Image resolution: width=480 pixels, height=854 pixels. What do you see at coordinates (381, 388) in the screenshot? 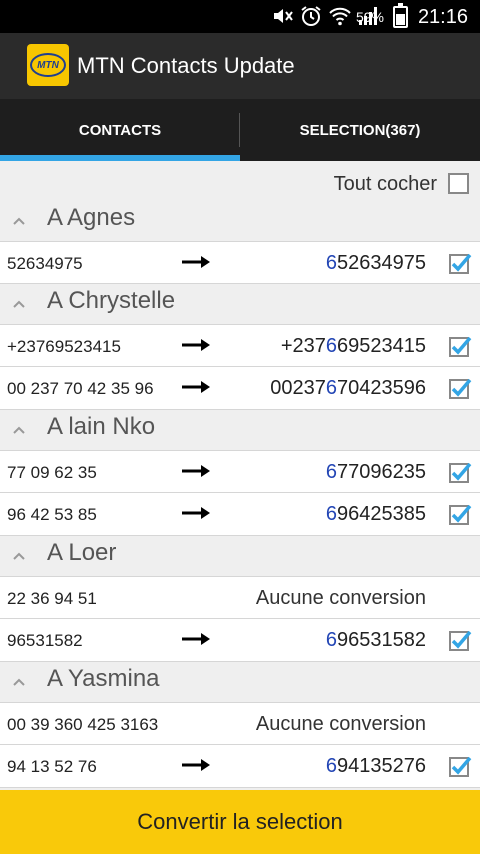
I see `converted-rest: 70423596` at bounding box center [381, 388].